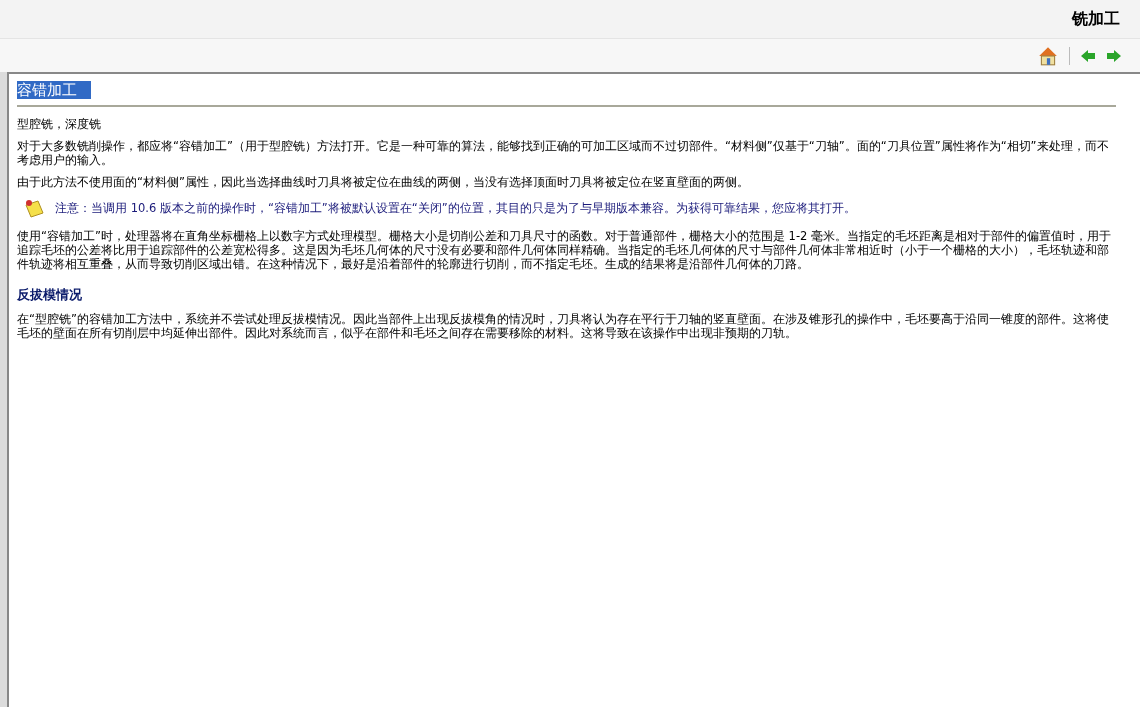  I want to click on section-heading: 反拔模情况, so click(50, 295).